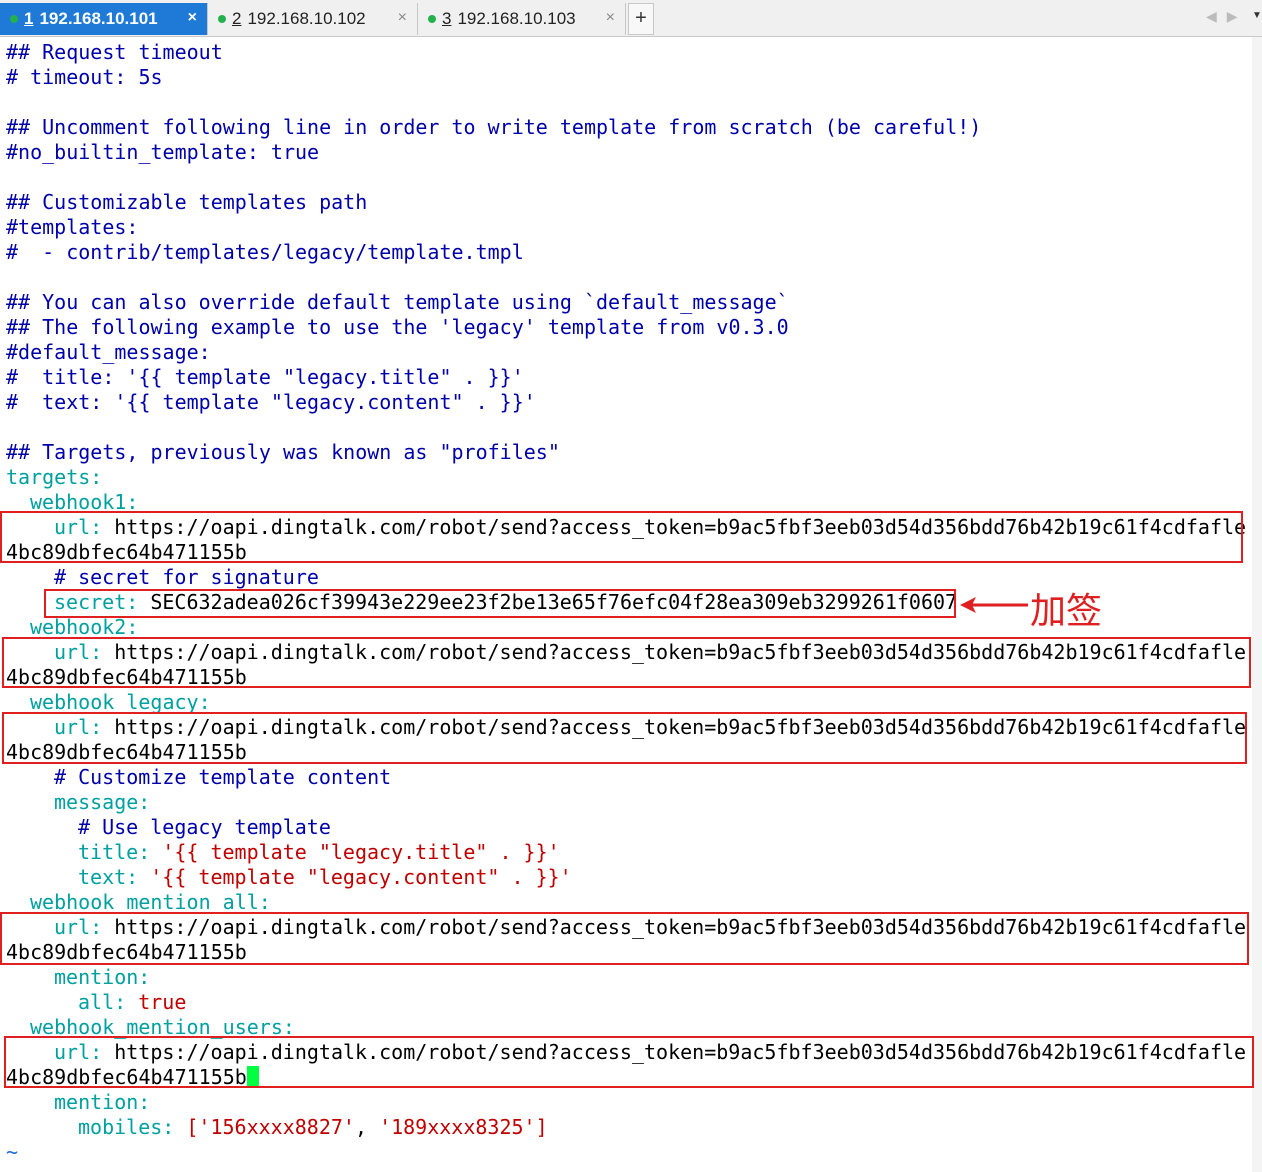  What do you see at coordinates (163, 152) in the screenshot?
I see `code-line: #no_builtin_template: true` at bounding box center [163, 152].